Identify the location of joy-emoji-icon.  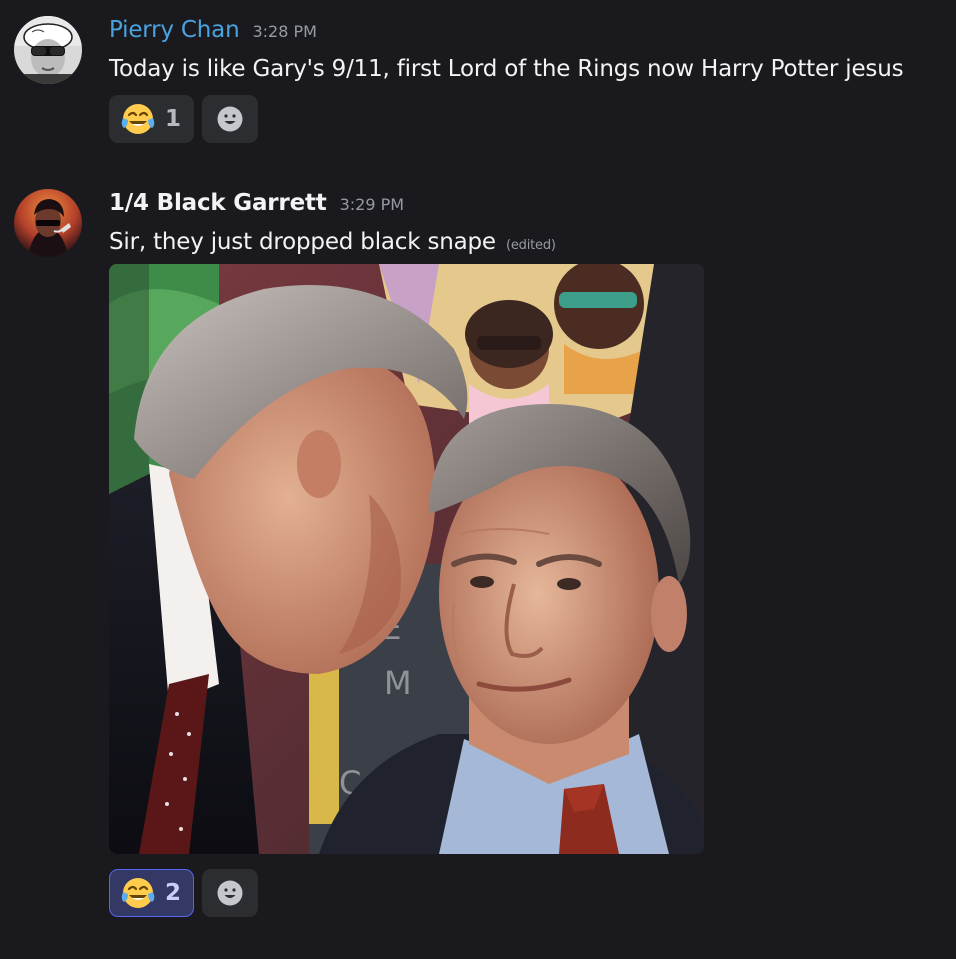
(138, 893).